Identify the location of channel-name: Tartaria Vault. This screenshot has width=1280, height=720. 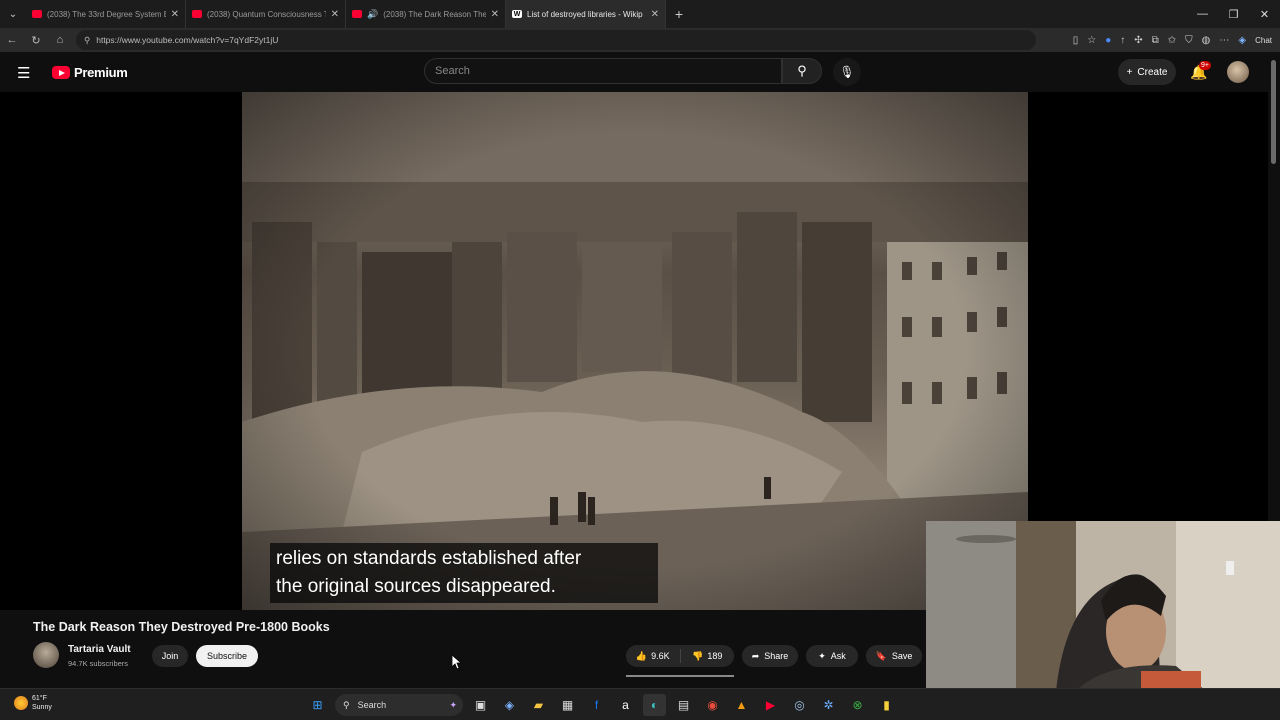
(99, 649).